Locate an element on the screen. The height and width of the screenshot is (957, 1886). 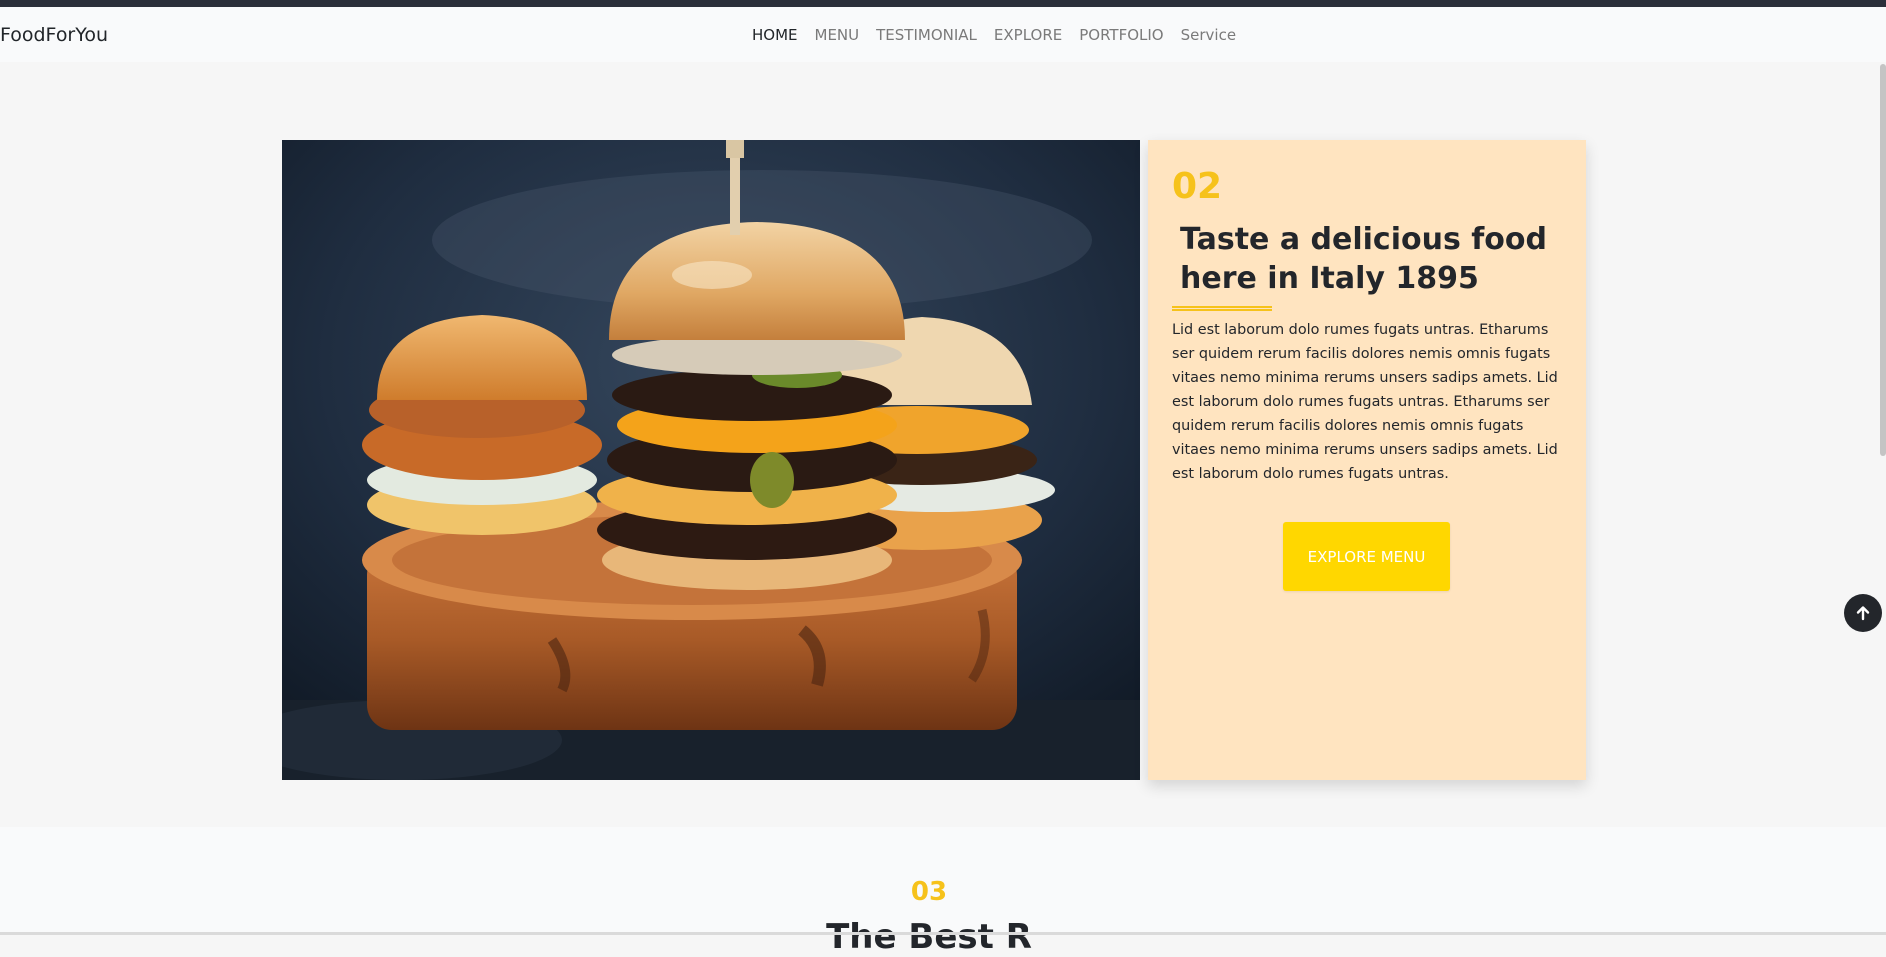
next-section: 03 The Best R is located at coordinates (943, 892).